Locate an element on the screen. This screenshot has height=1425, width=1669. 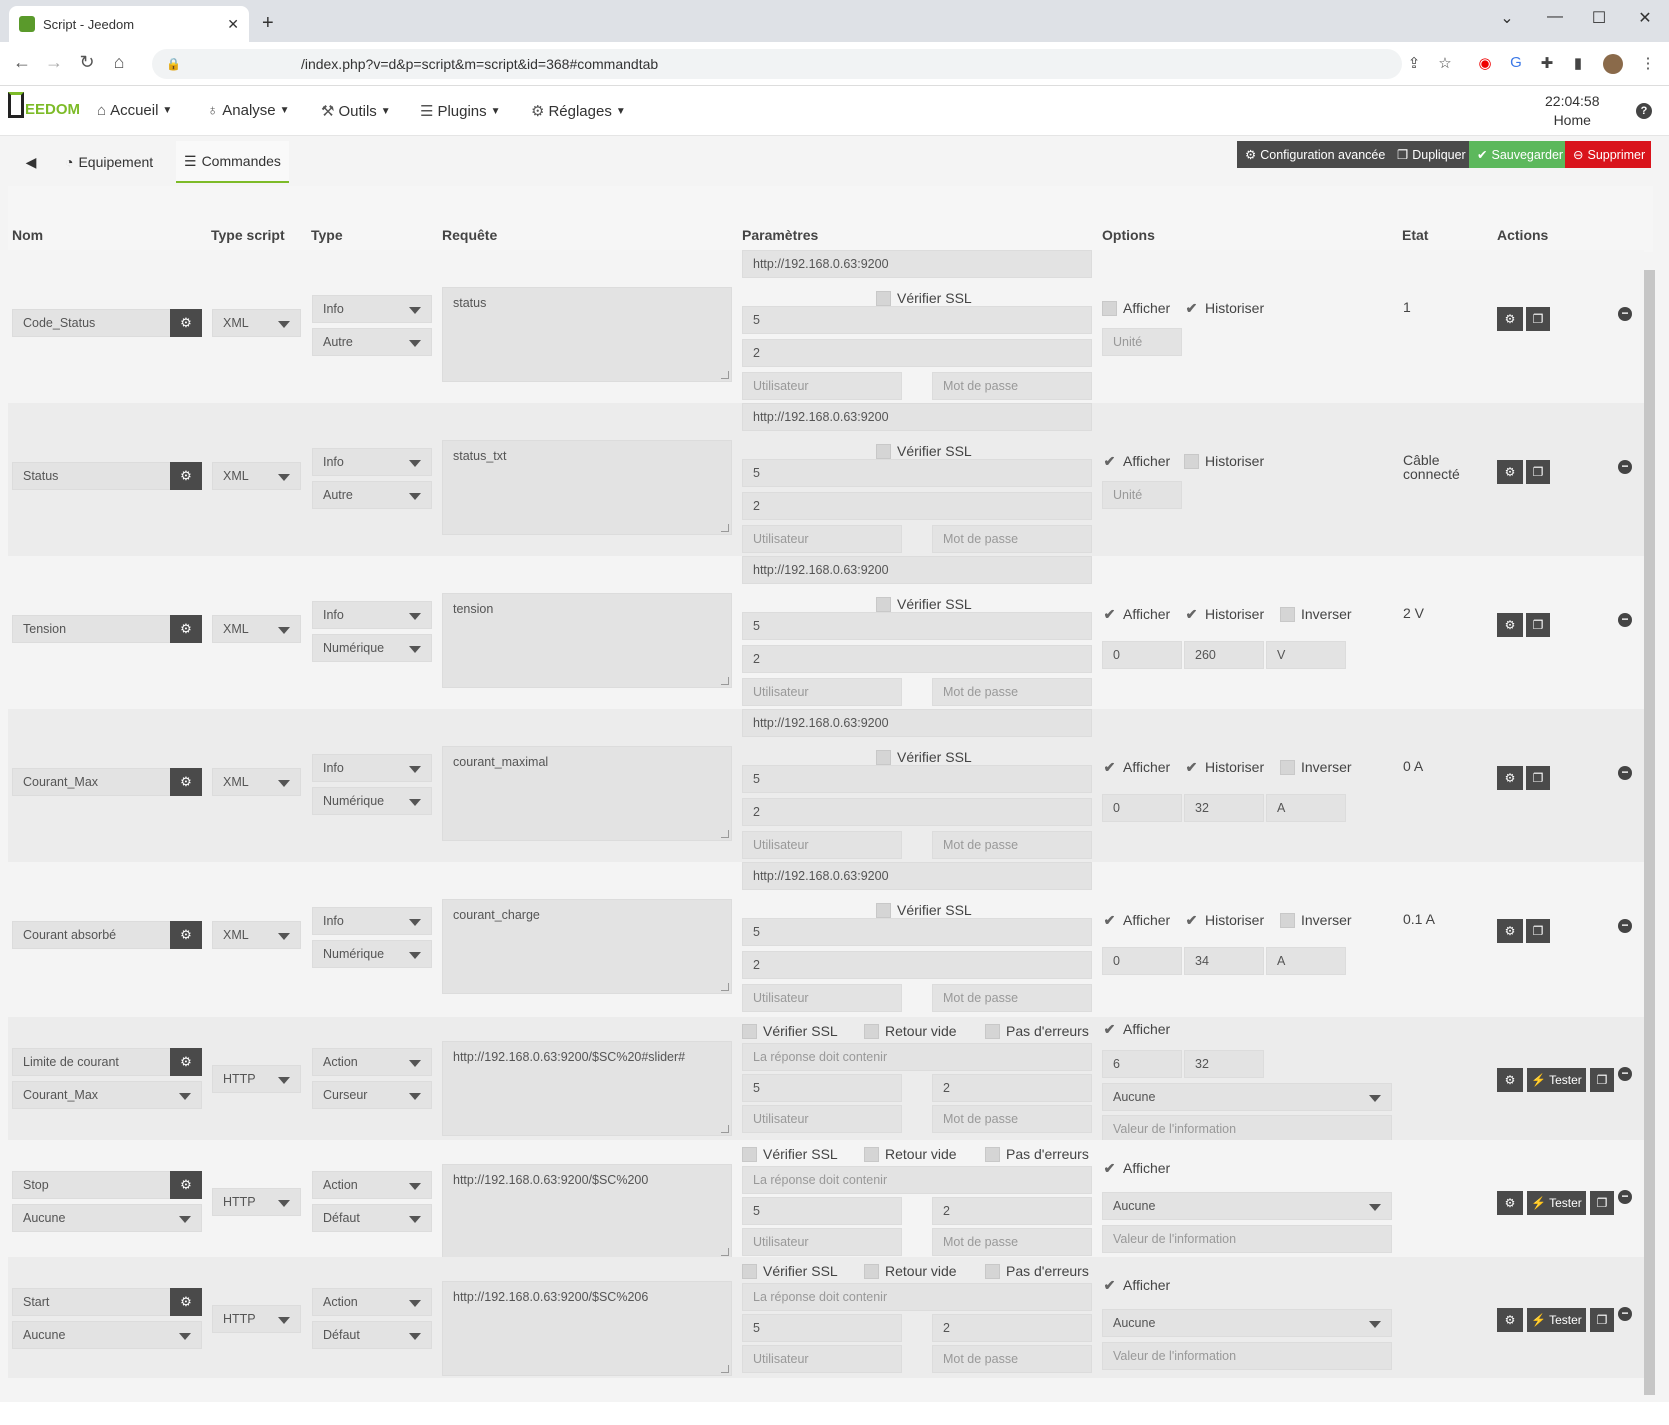
request-textarea: http://192.168.0.63:9200/$SC%206 is located at coordinates (587, 1328).